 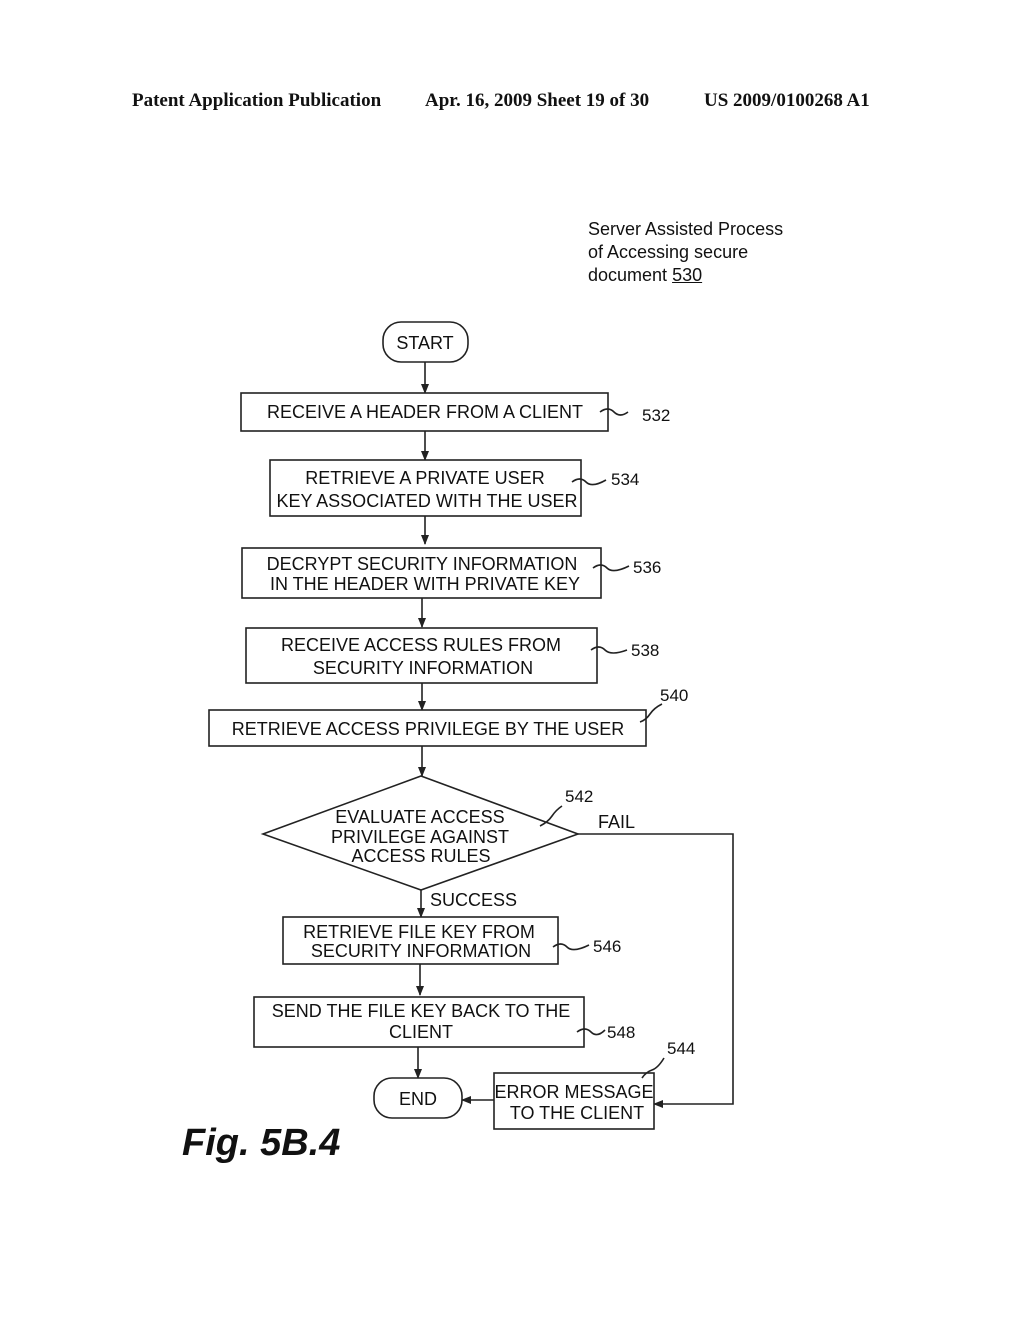 What do you see at coordinates (419, 817) in the screenshot?
I see `decision-line-1: EVALUATE ACCESS` at bounding box center [419, 817].